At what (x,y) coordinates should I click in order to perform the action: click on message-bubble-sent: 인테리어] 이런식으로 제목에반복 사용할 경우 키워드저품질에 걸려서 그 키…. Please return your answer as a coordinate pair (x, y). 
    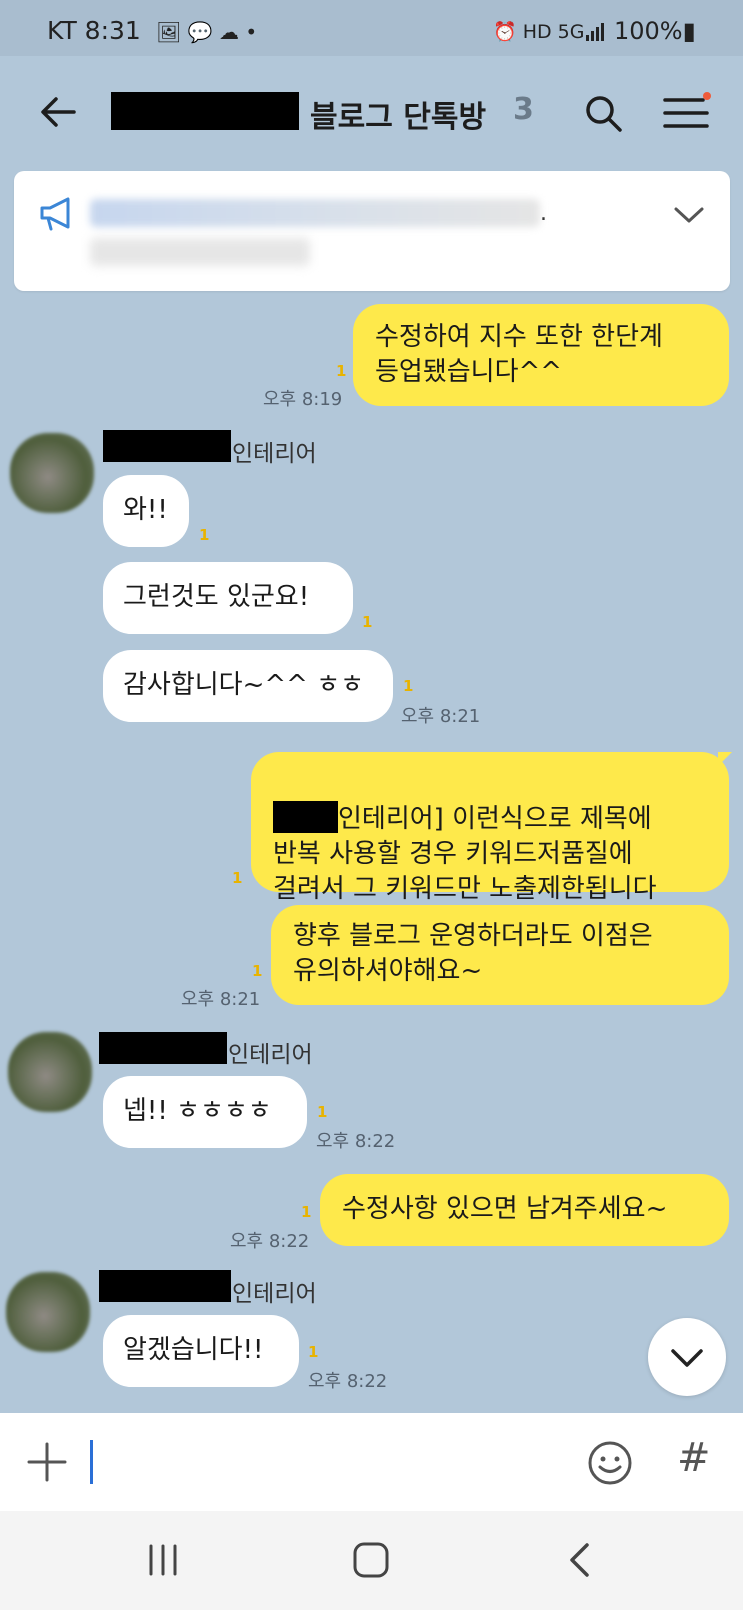
    Looking at the image, I should click on (490, 828).